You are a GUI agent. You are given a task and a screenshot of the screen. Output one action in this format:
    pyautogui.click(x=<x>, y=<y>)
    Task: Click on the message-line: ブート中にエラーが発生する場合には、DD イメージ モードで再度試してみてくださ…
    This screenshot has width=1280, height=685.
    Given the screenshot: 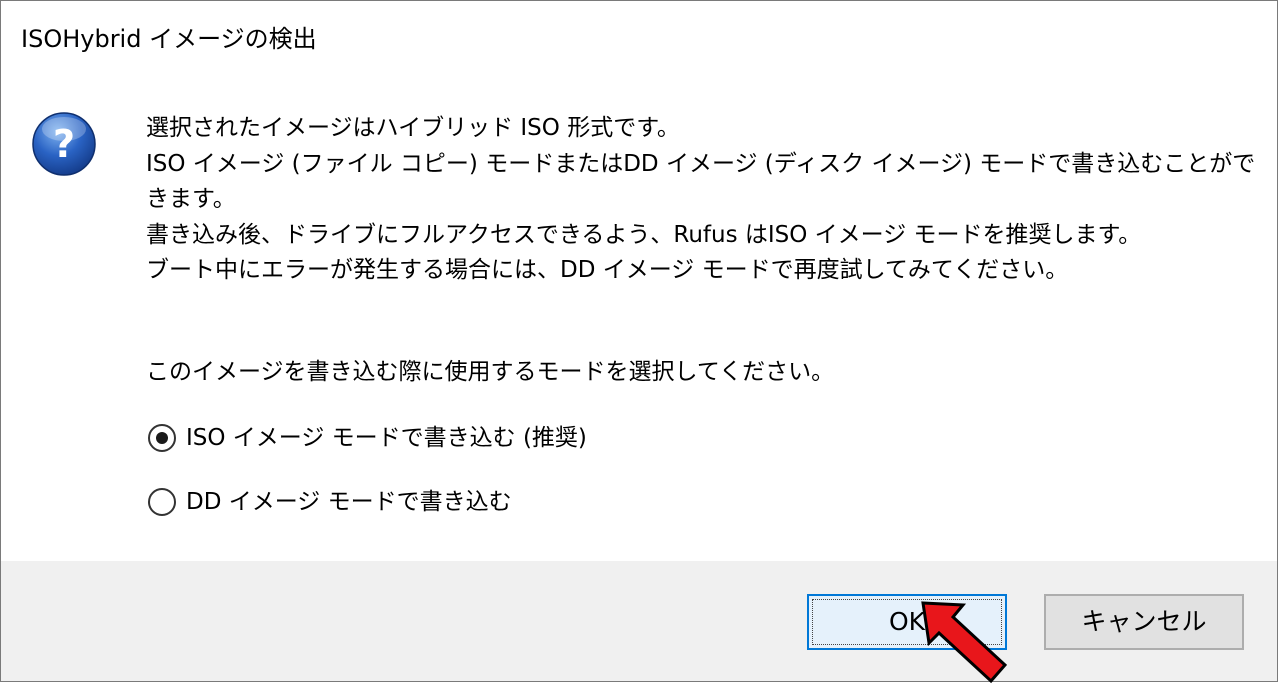 What is the action you would take?
    pyautogui.click(x=607, y=270)
    